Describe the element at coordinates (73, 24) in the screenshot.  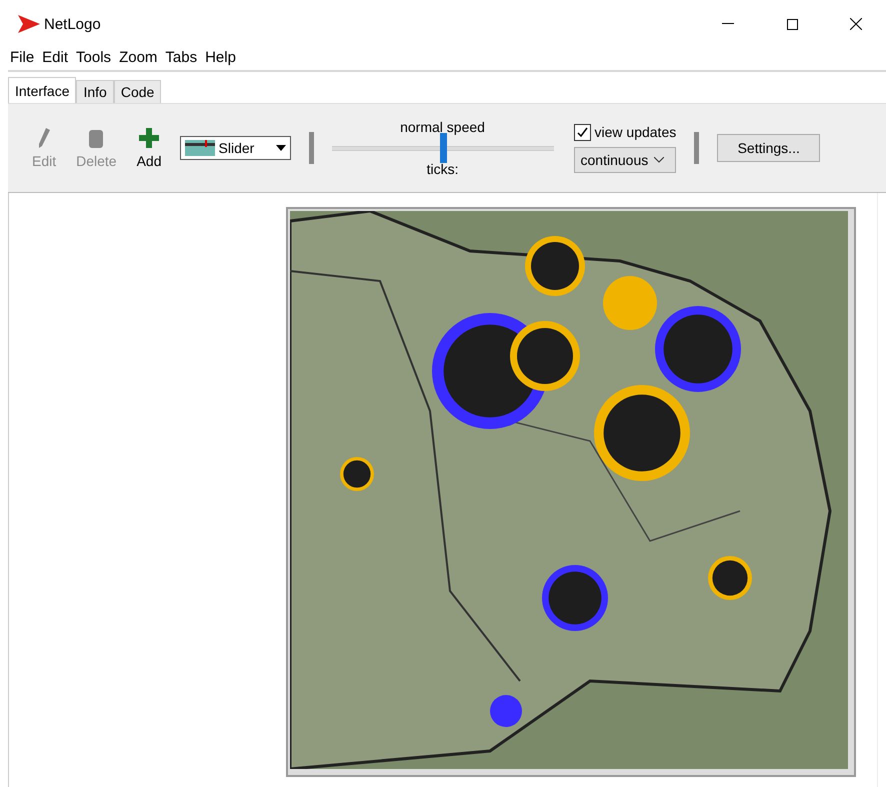
I see `window-title: NetLogo` at that location.